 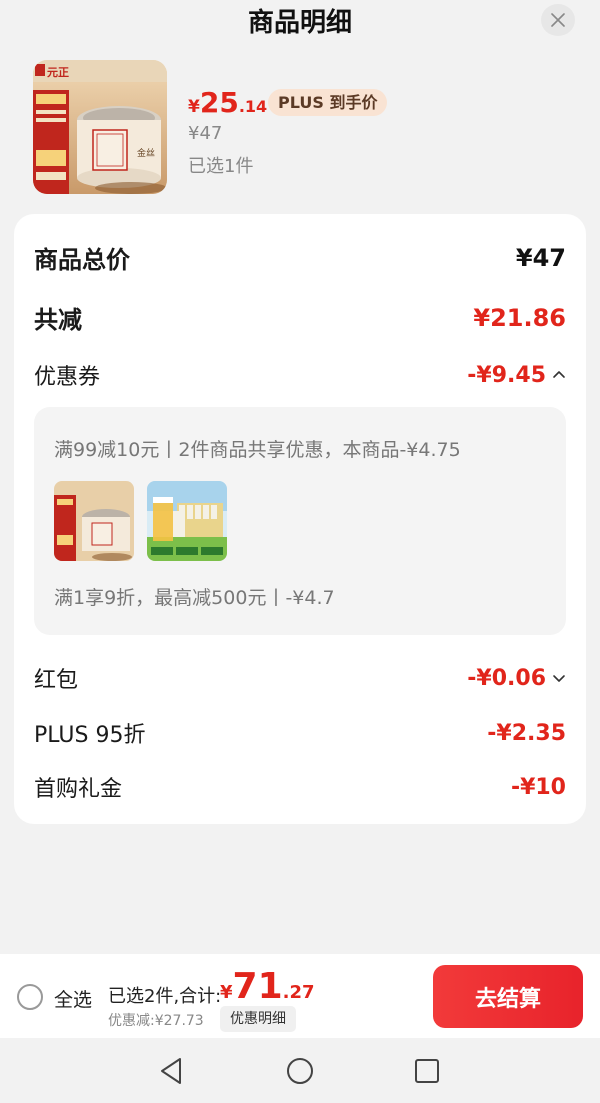 I want to click on plus-discount-row: PLUS 95折 -¥2.35, so click(x=300, y=733).